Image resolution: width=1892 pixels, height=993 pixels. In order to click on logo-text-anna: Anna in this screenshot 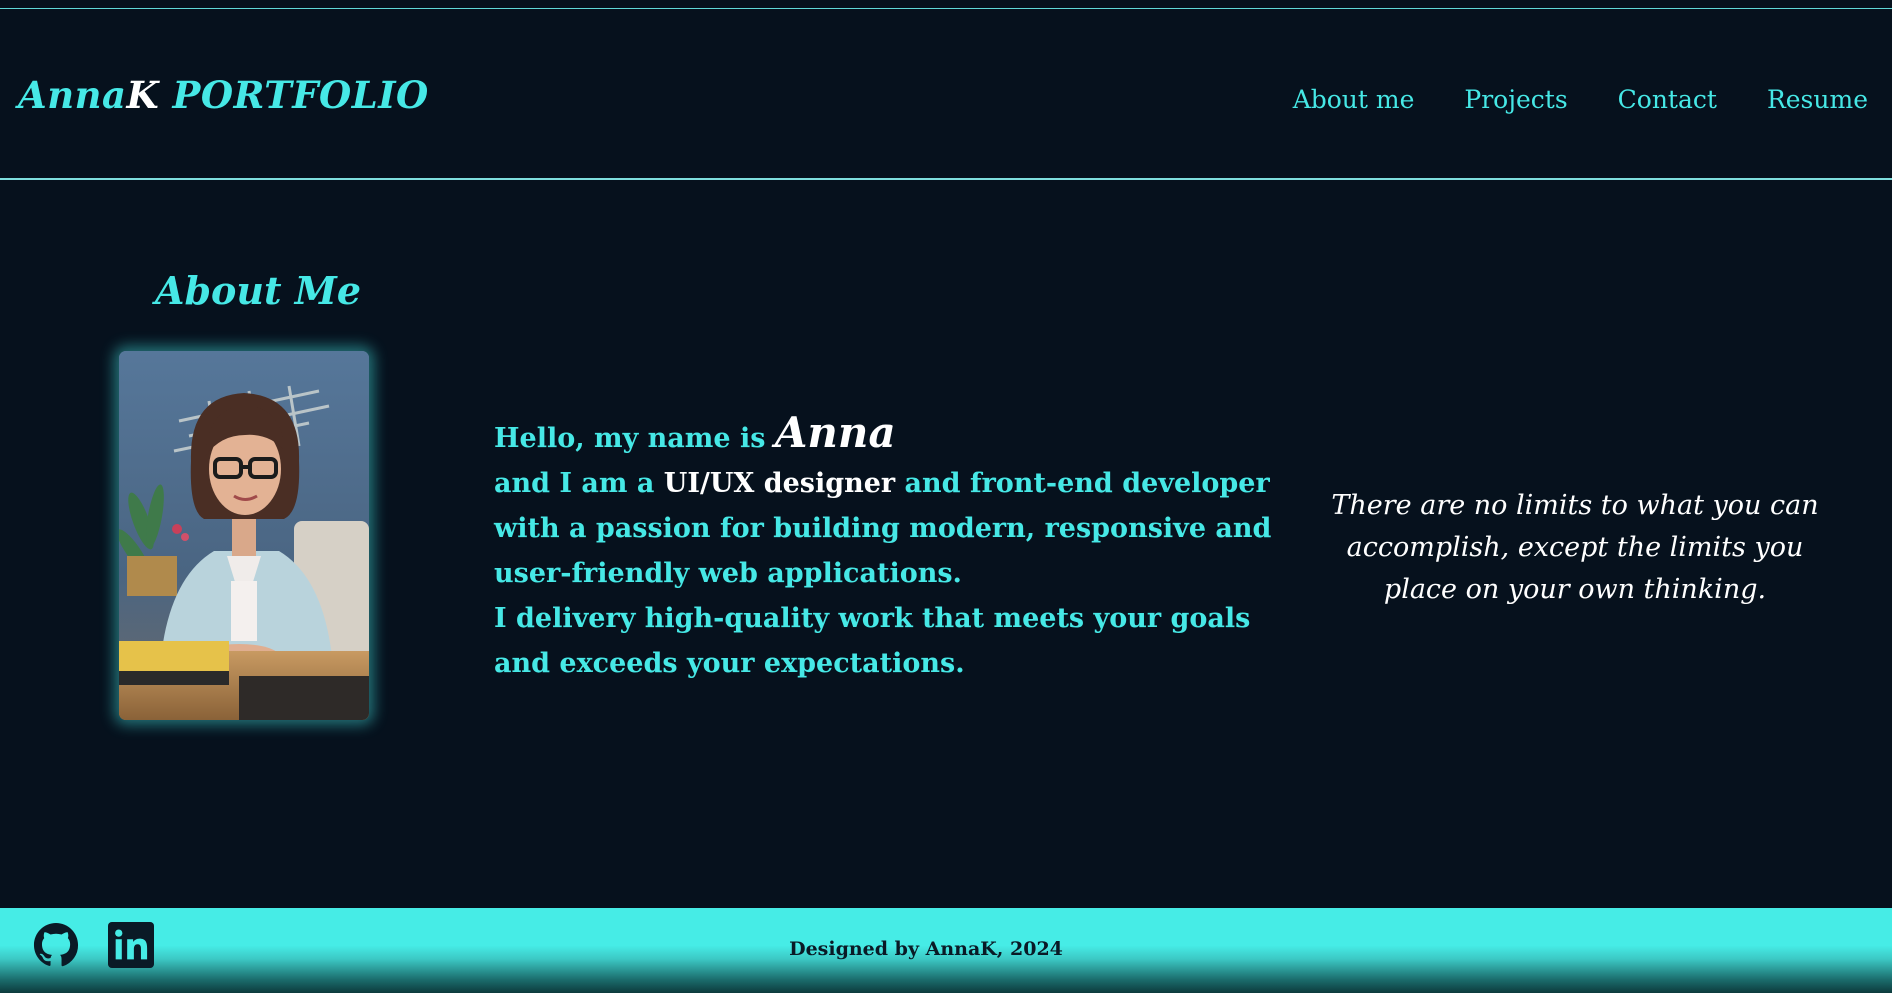, I will do `click(72, 95)`.